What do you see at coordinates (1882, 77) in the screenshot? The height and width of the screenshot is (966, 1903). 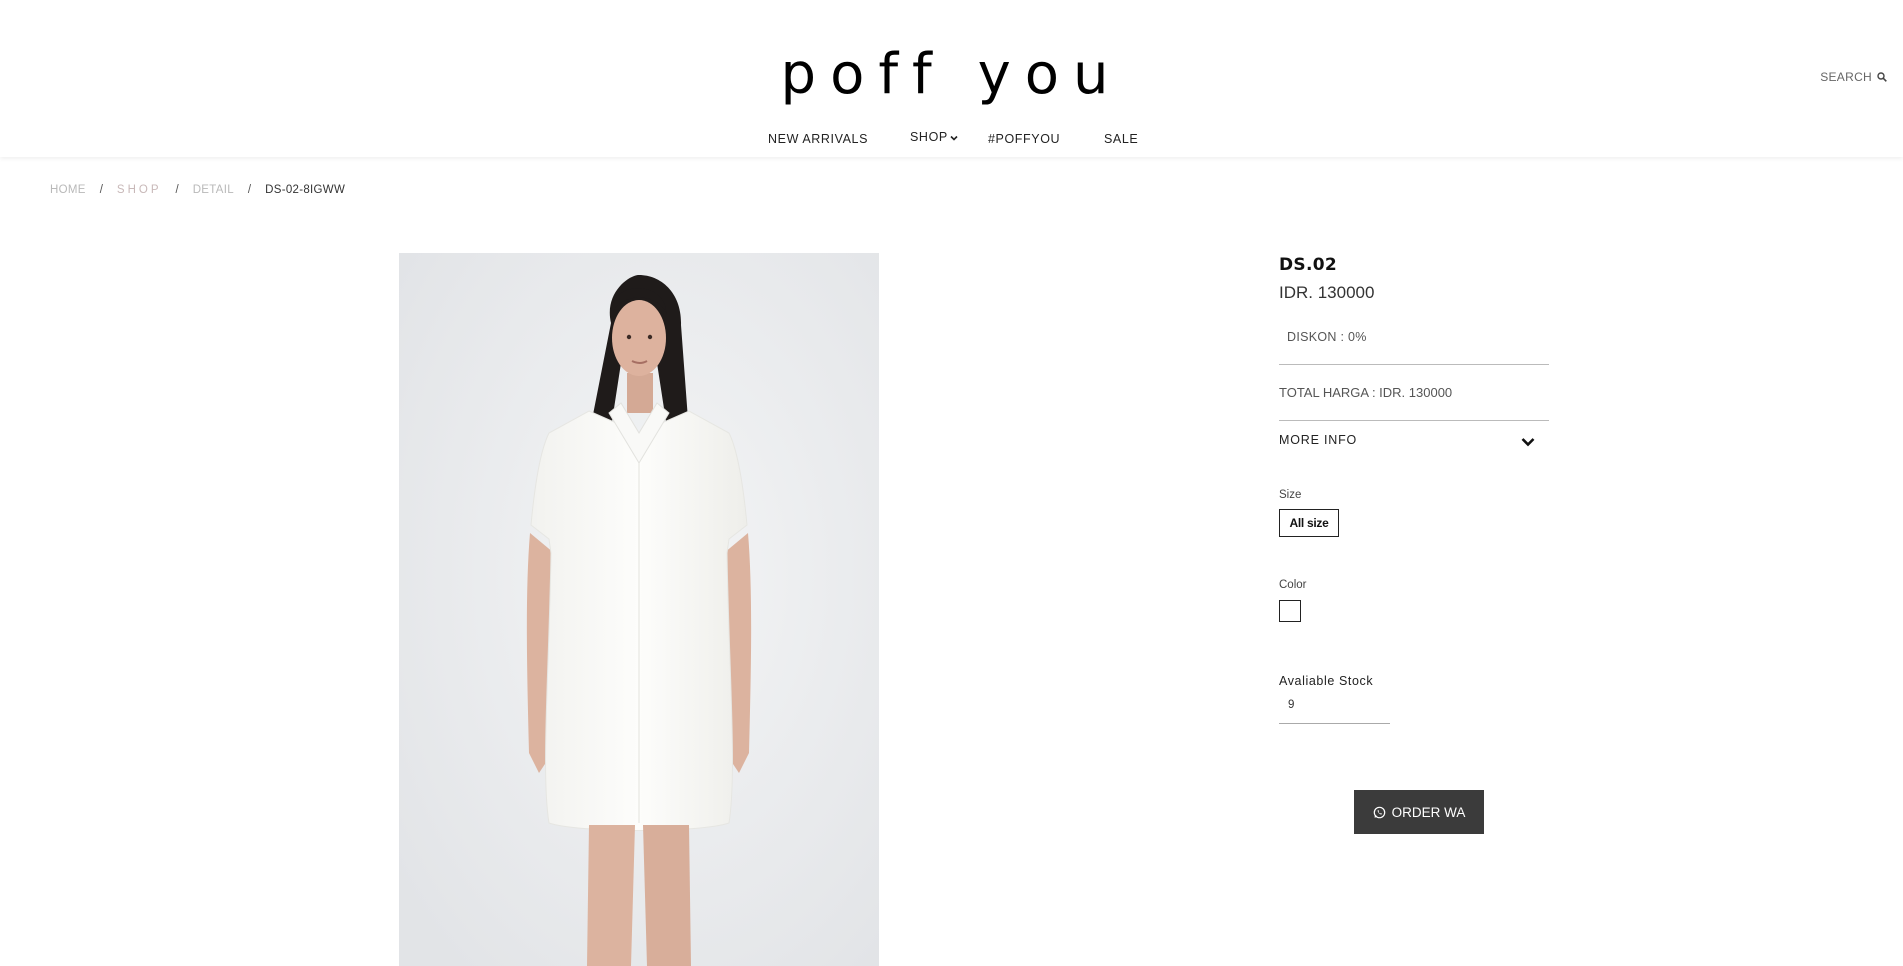 I see `search-icon` at bounding box center [1882, 77].